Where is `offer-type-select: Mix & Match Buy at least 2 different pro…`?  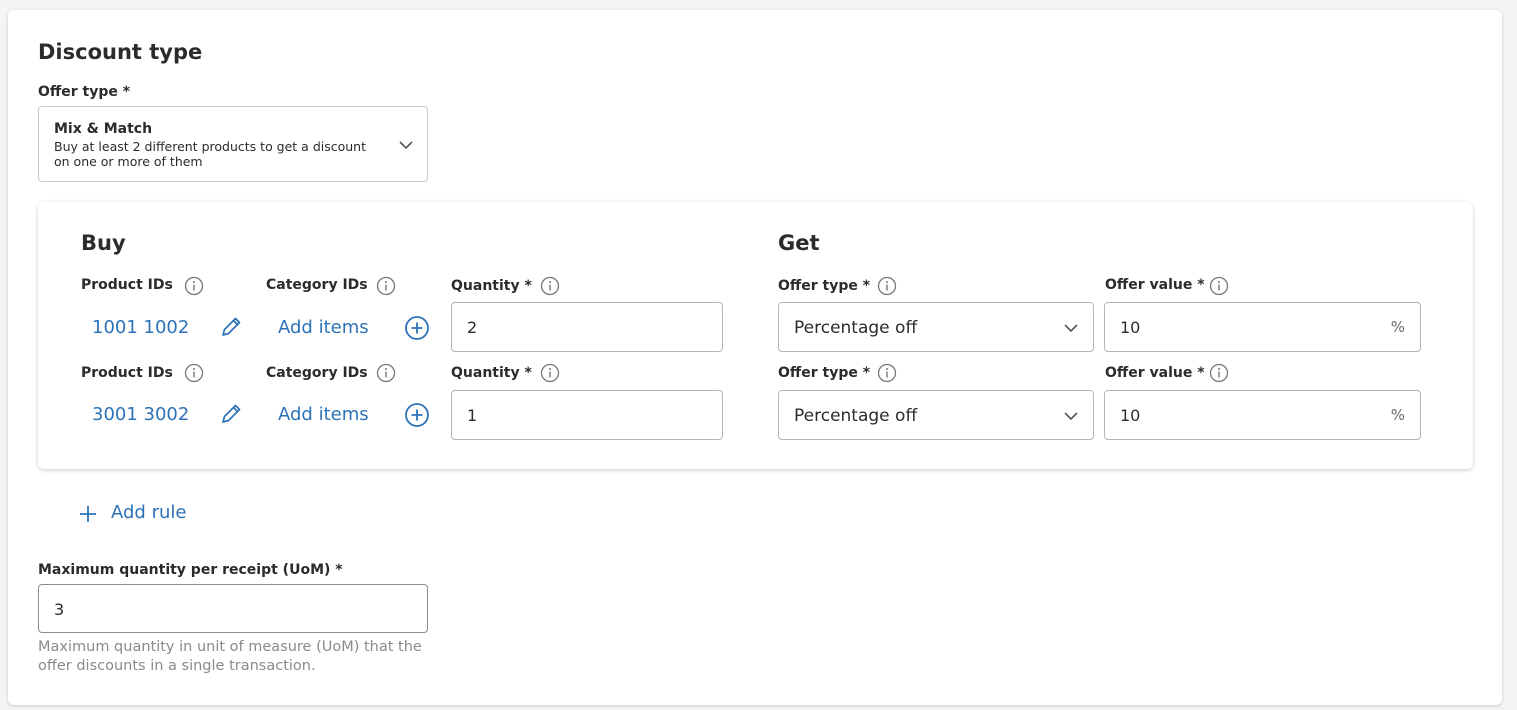
offer-type-select: Mix & Match Buy at least 2 different pro… is located at coordinates (233, 144).